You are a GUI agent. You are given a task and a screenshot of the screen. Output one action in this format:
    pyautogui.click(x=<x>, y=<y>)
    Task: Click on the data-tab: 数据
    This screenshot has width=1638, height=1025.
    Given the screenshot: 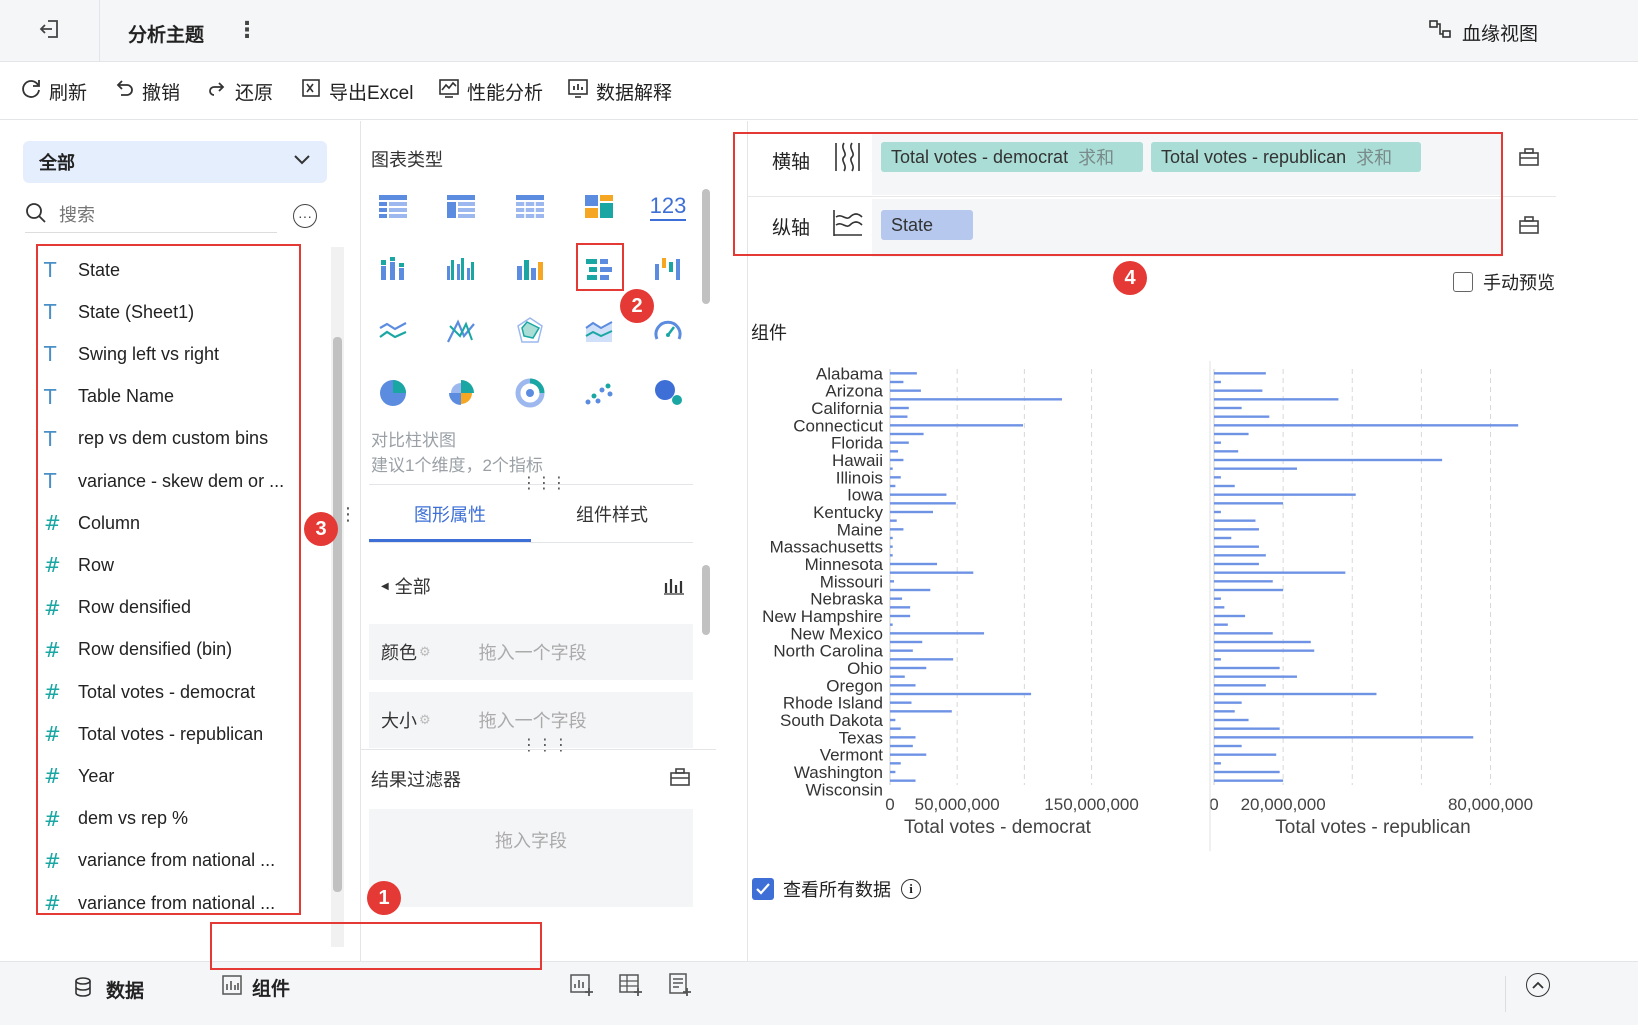 What is the action you would take?
    pyautogui.click(x=109, y=989)
    